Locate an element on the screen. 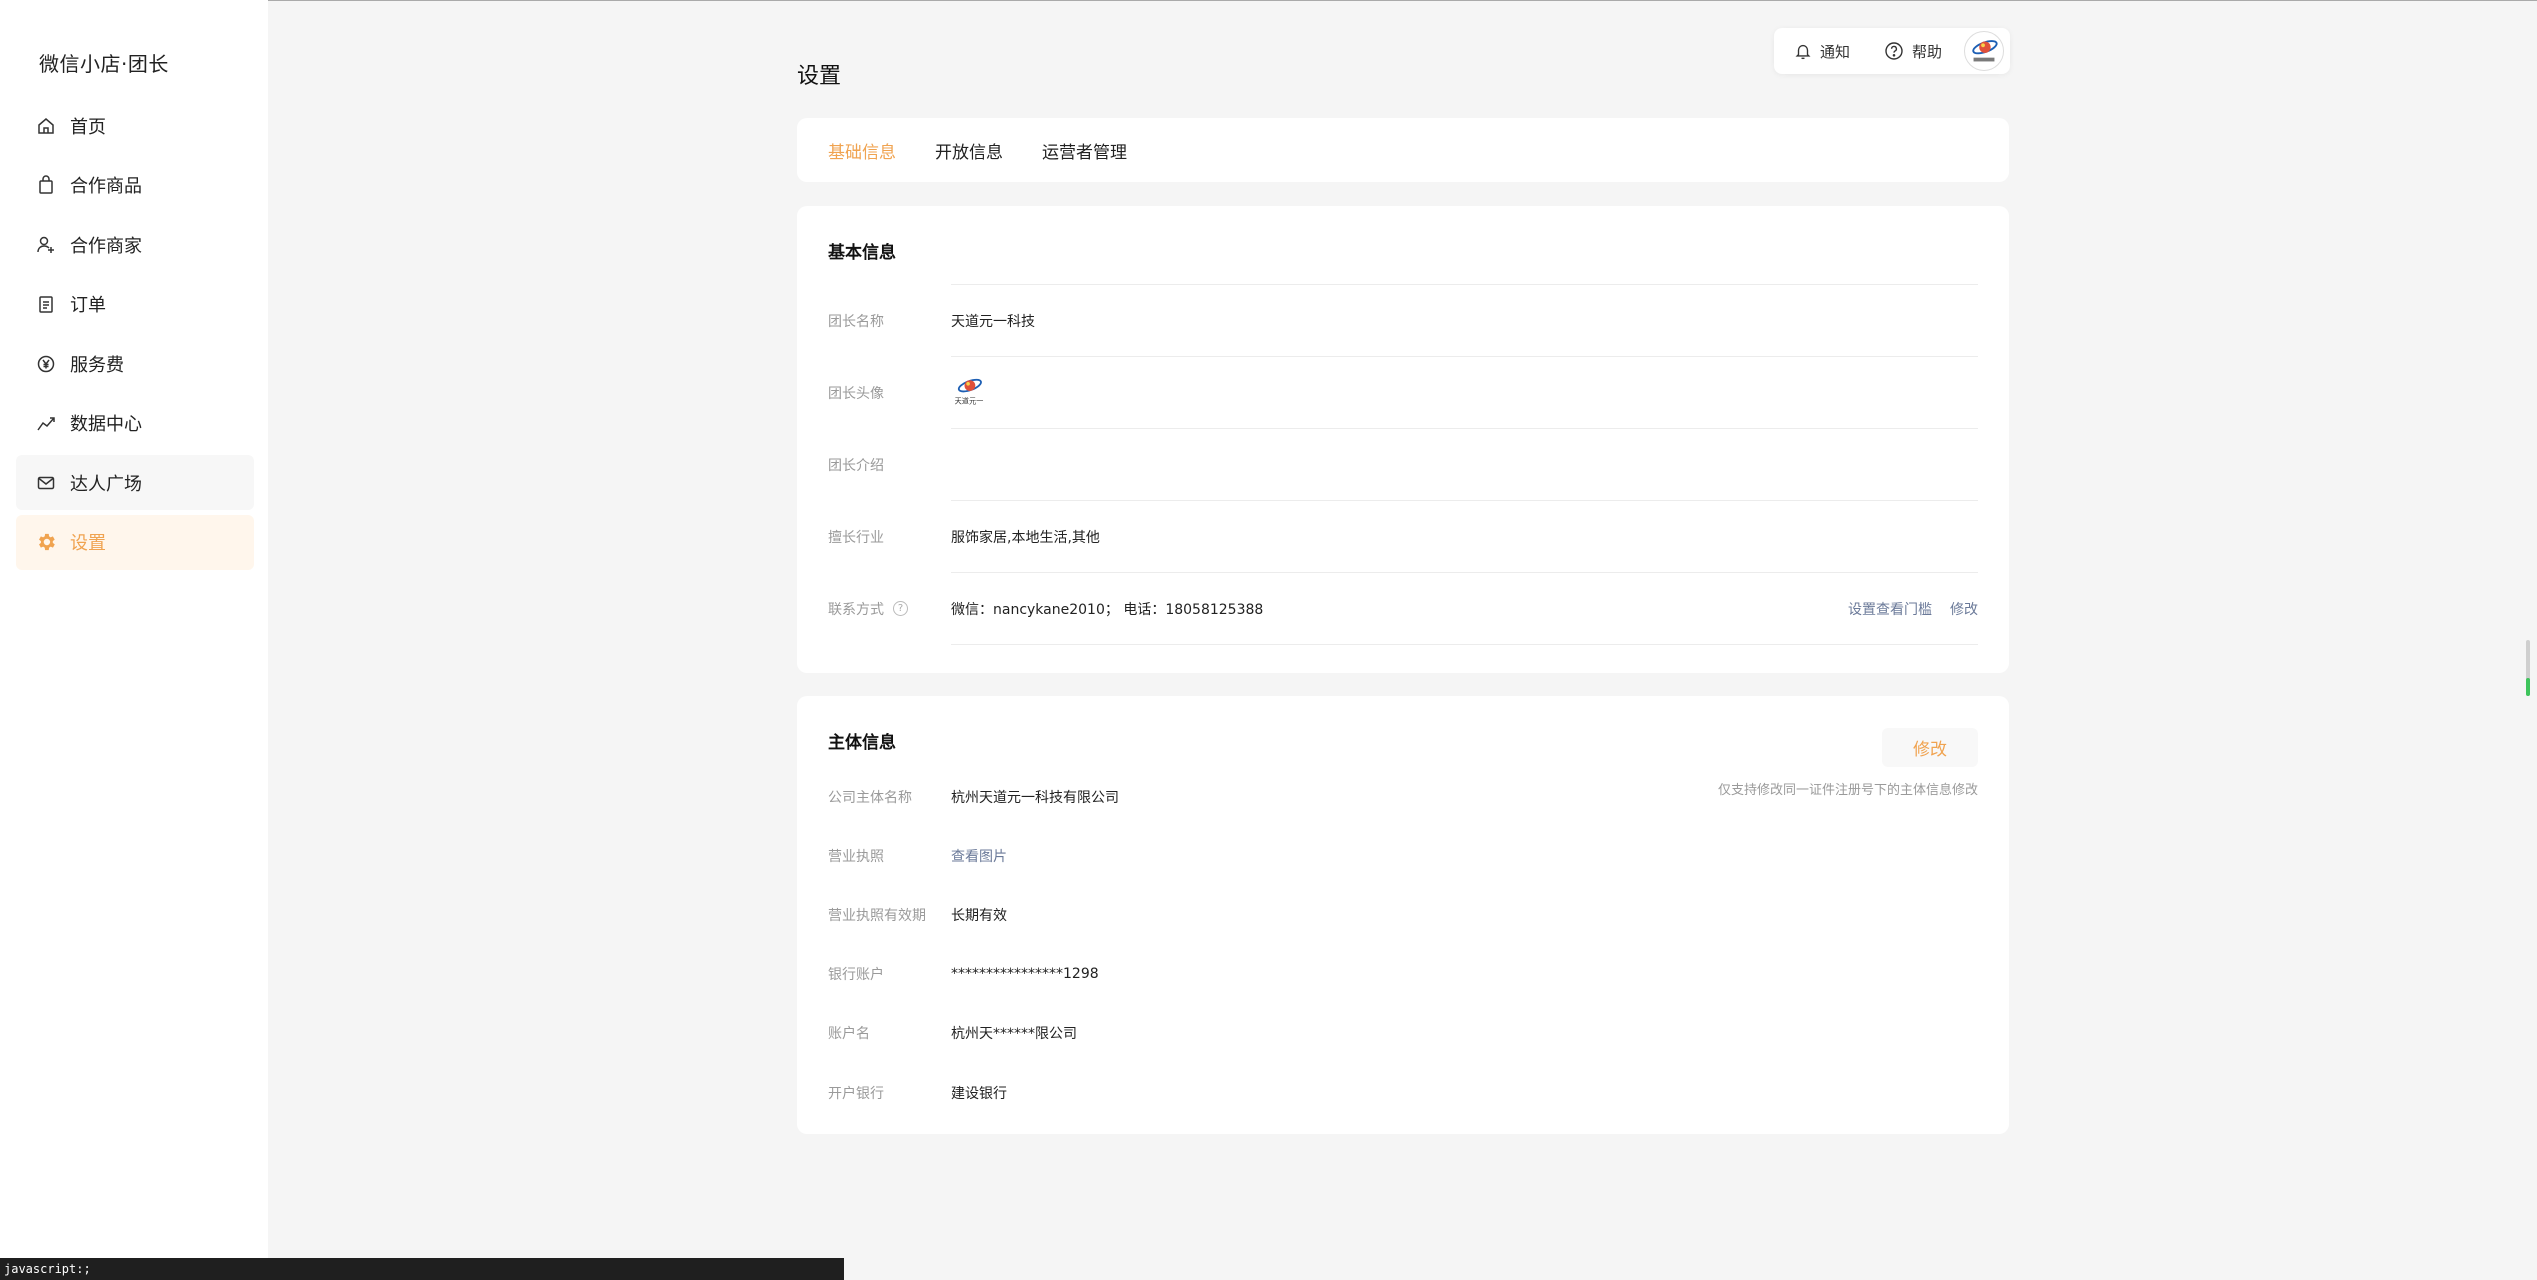 Image resolution: width=2537 pixels, height=1280 pixels. sidebar-item-label: 服务费 is located at coordinates (97, 365).